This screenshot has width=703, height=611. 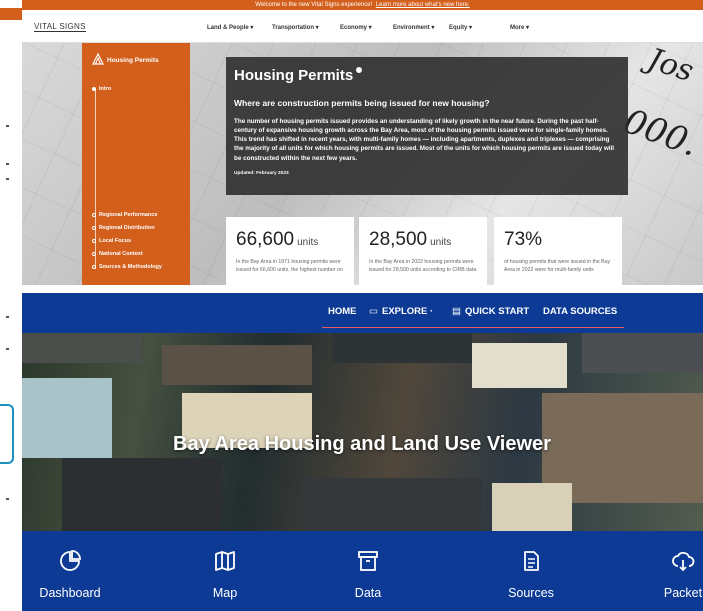 I want to click on nav-data-sources: DATA SOURCES, so click(x=580, y=311).